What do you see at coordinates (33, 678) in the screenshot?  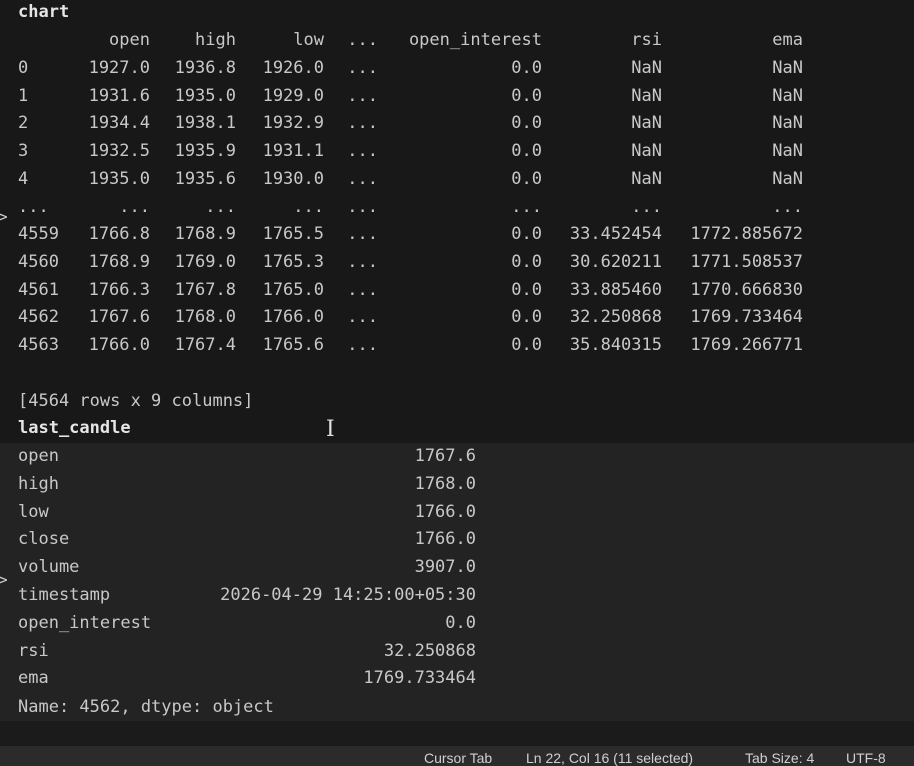 I see `series-key: ema` at bounding box center [33, 678].